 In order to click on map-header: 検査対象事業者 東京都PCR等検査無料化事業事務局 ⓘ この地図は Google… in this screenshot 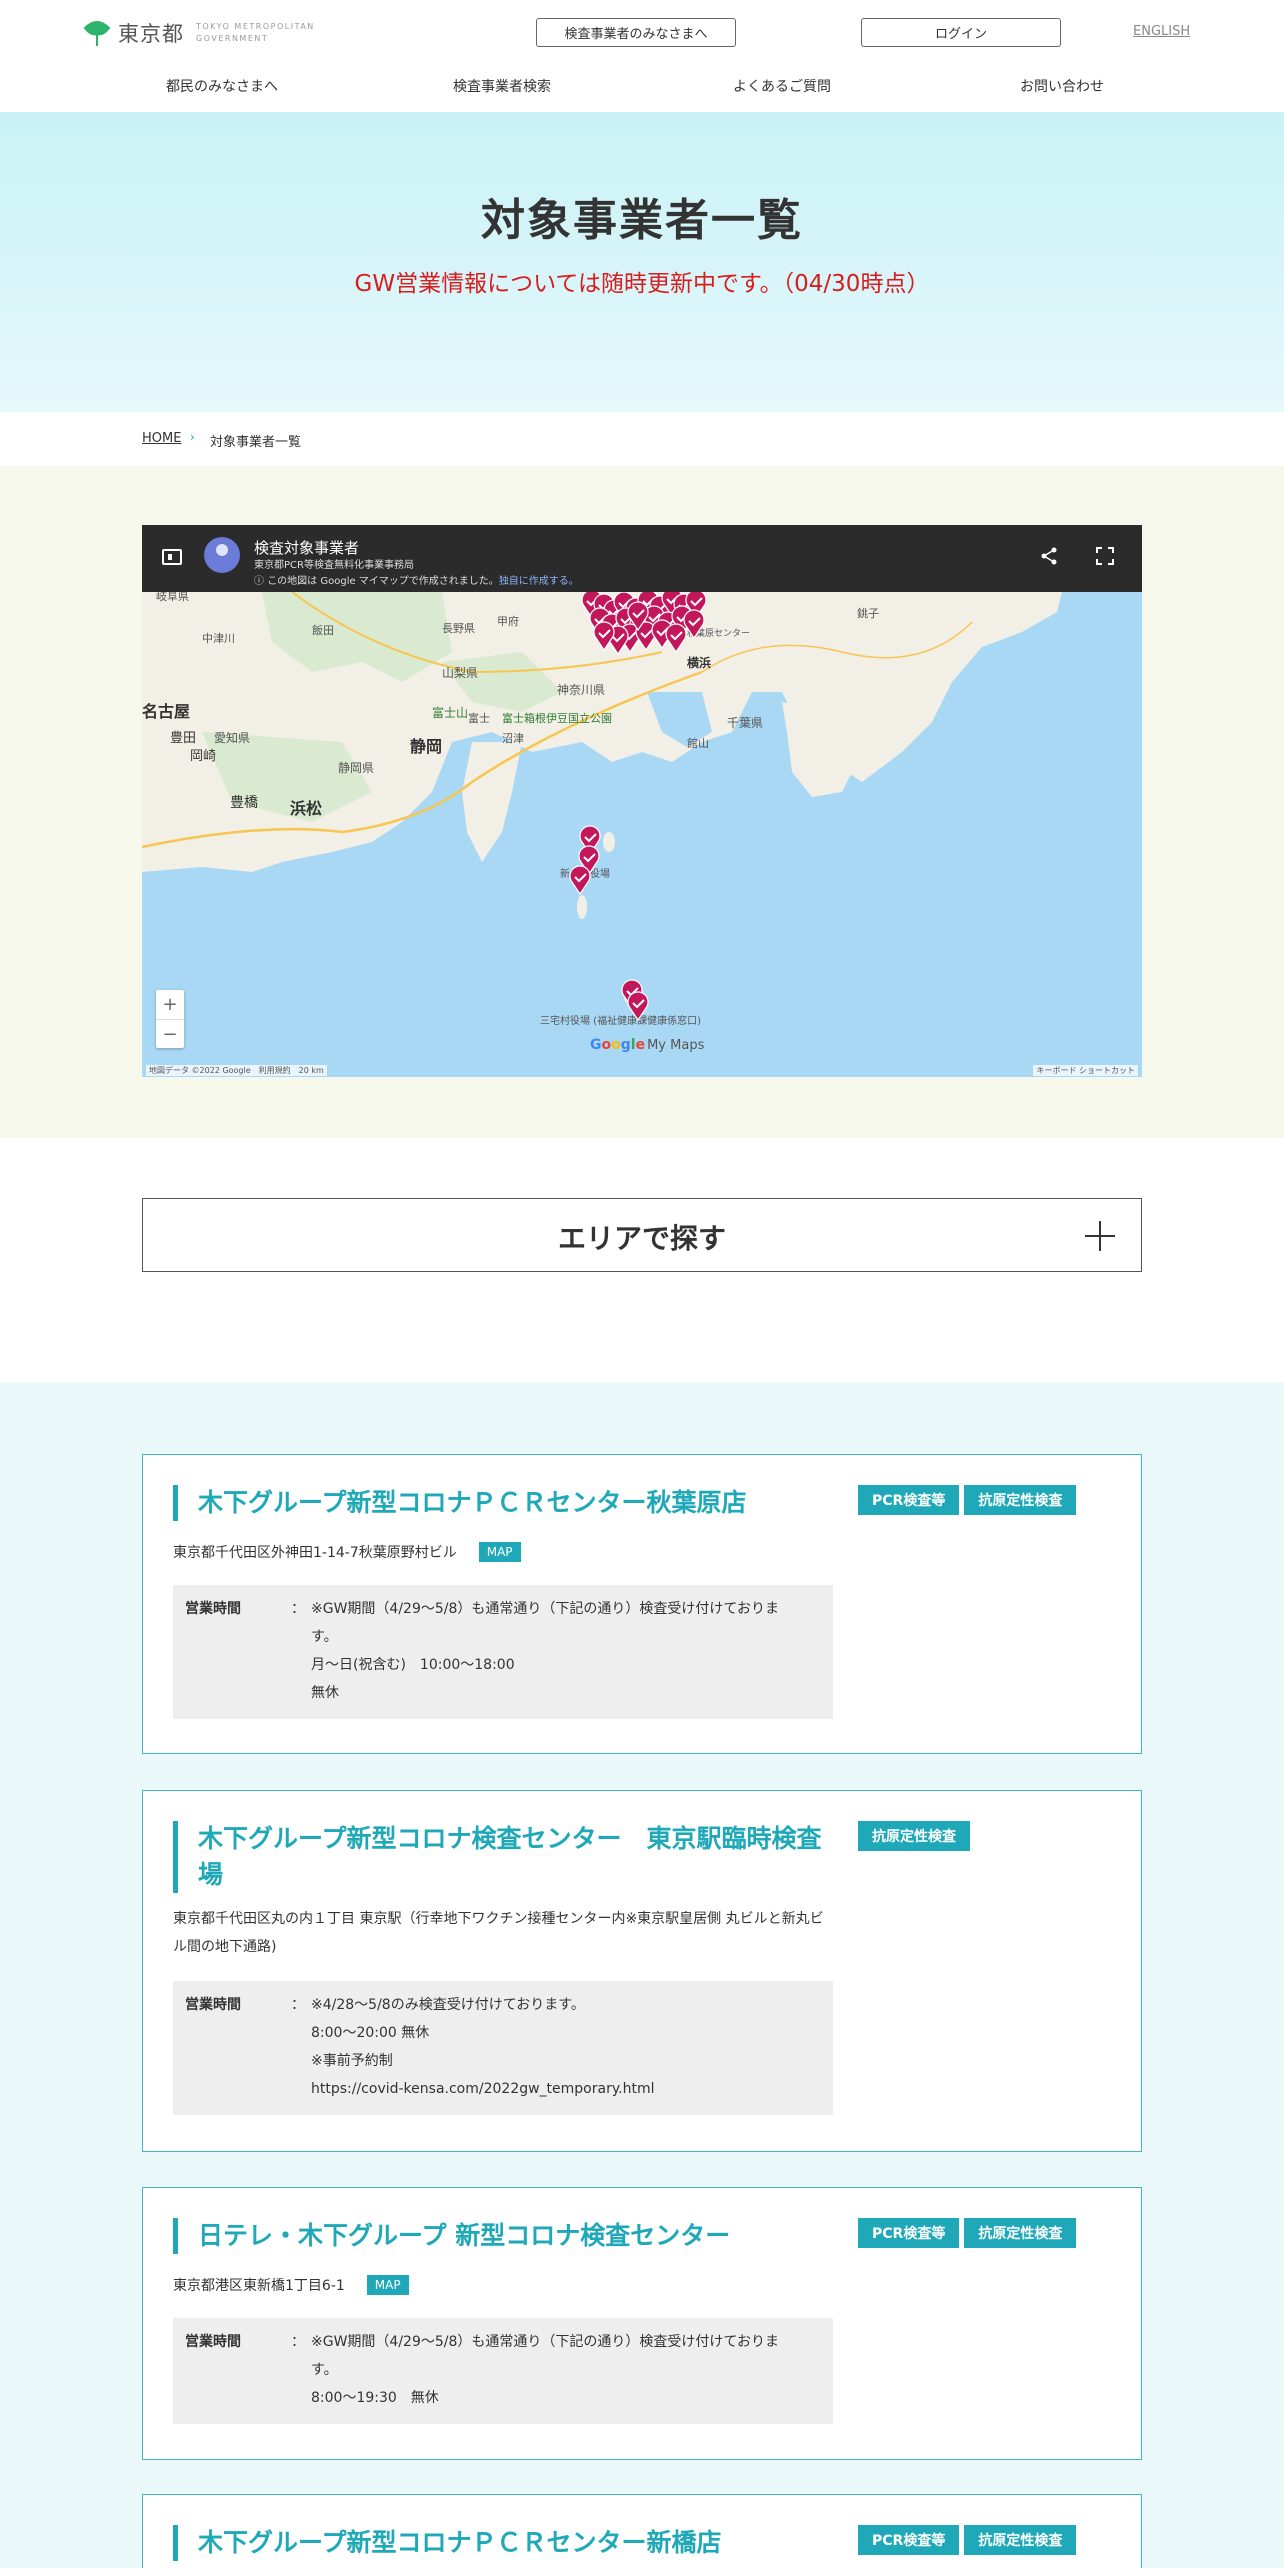, I will do `click(642, 558)`.